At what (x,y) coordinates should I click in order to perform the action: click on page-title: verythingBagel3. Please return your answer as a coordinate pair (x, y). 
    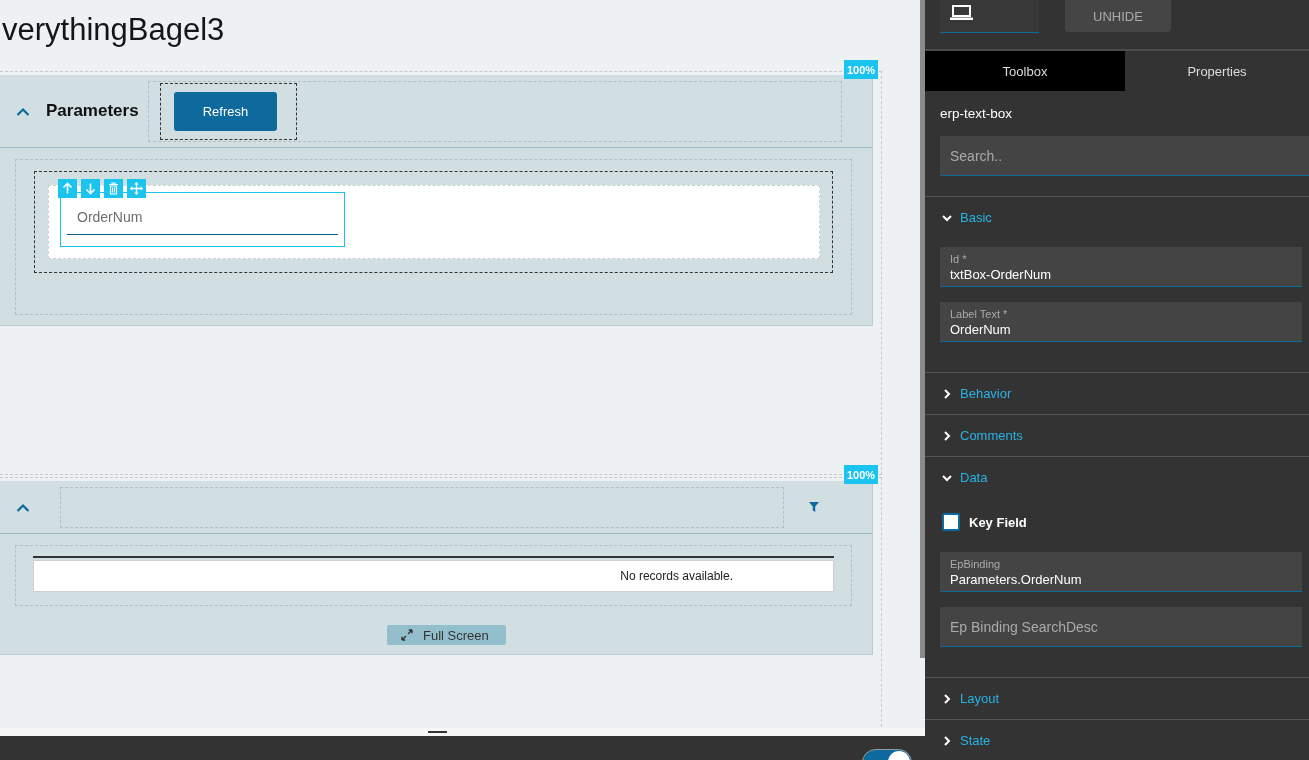
    Looking at the image, I should click on (113, 30).